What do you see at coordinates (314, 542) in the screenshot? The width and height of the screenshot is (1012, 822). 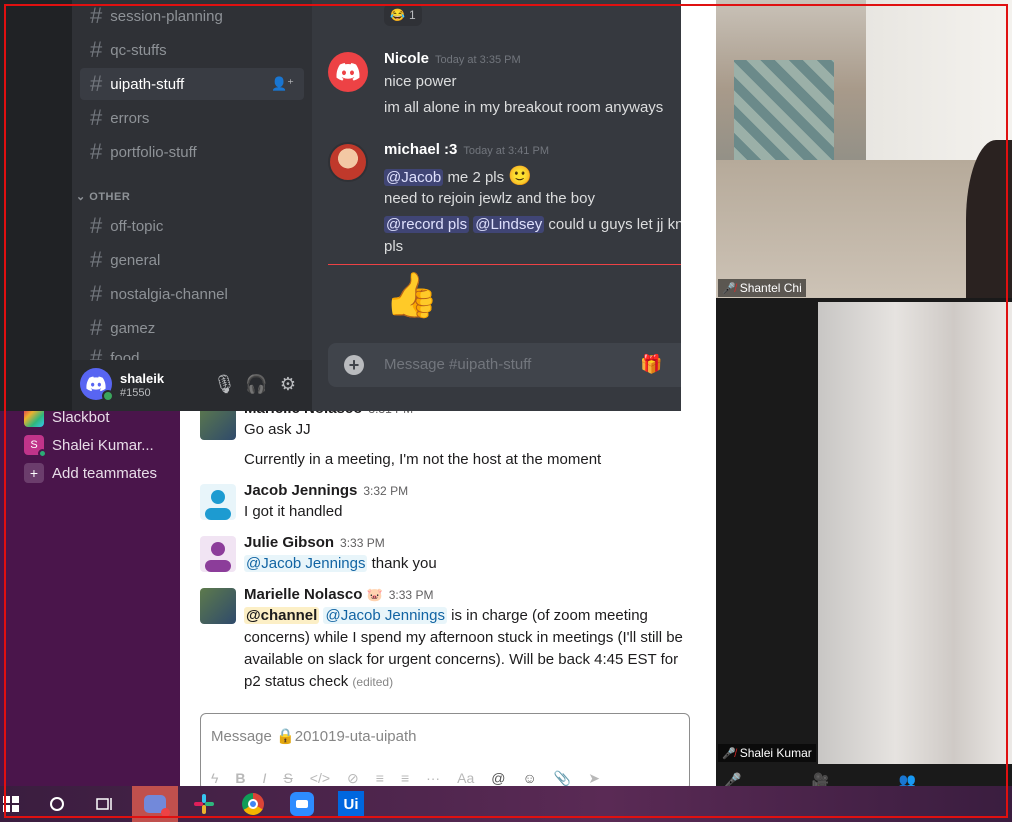 I see `message-author: Julie Gibson 3:33 PM` at bounding box center [314, 542].